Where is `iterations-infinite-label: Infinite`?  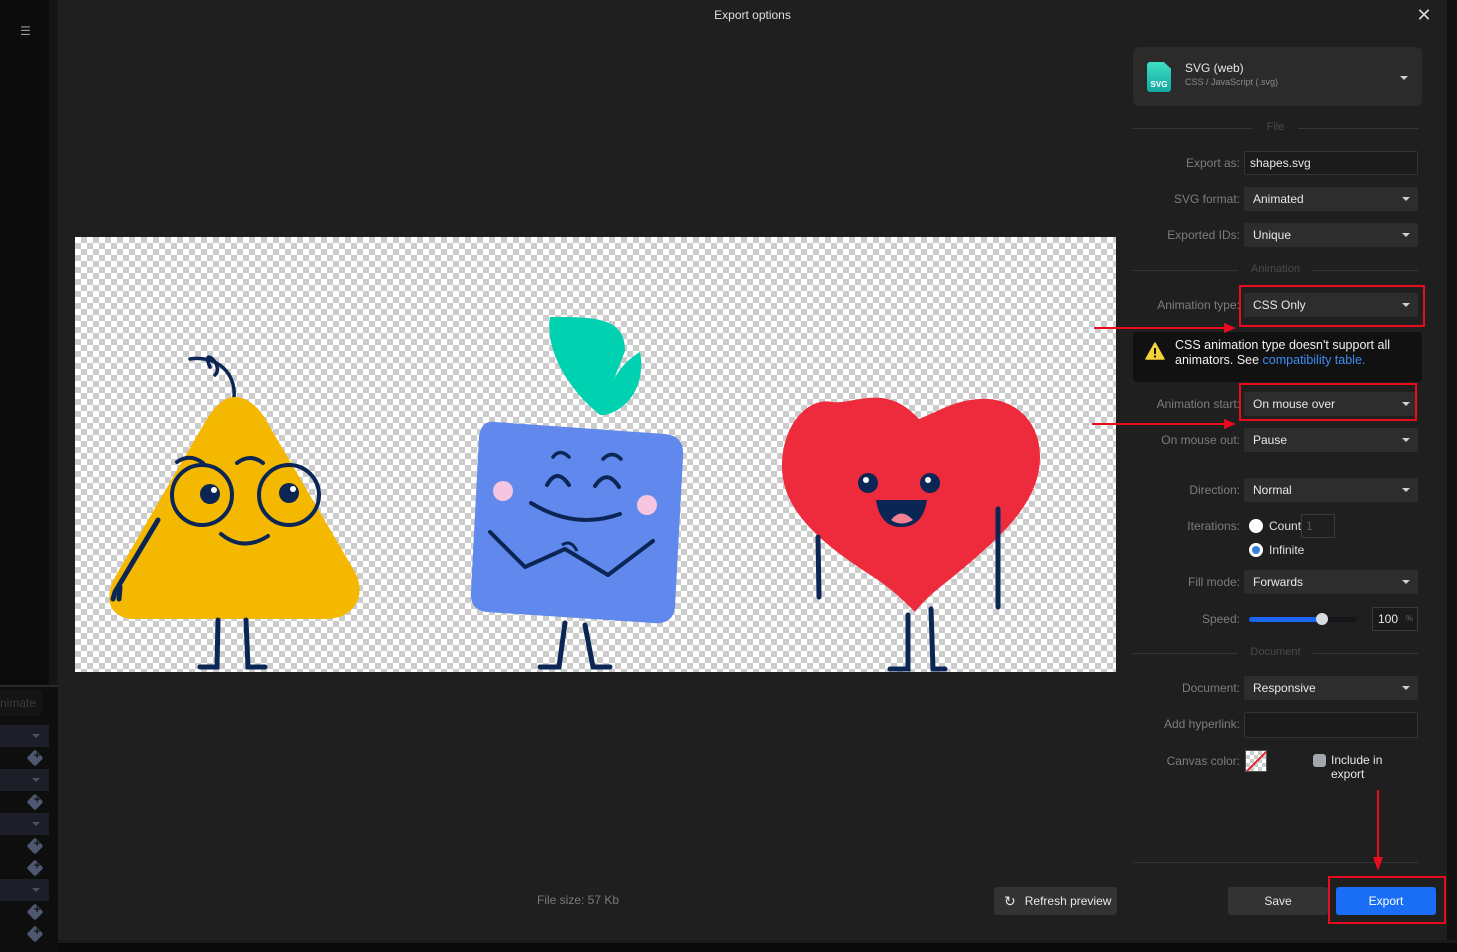
iterations-infinite-label: Infinite is located at coordinates (1287, 550).